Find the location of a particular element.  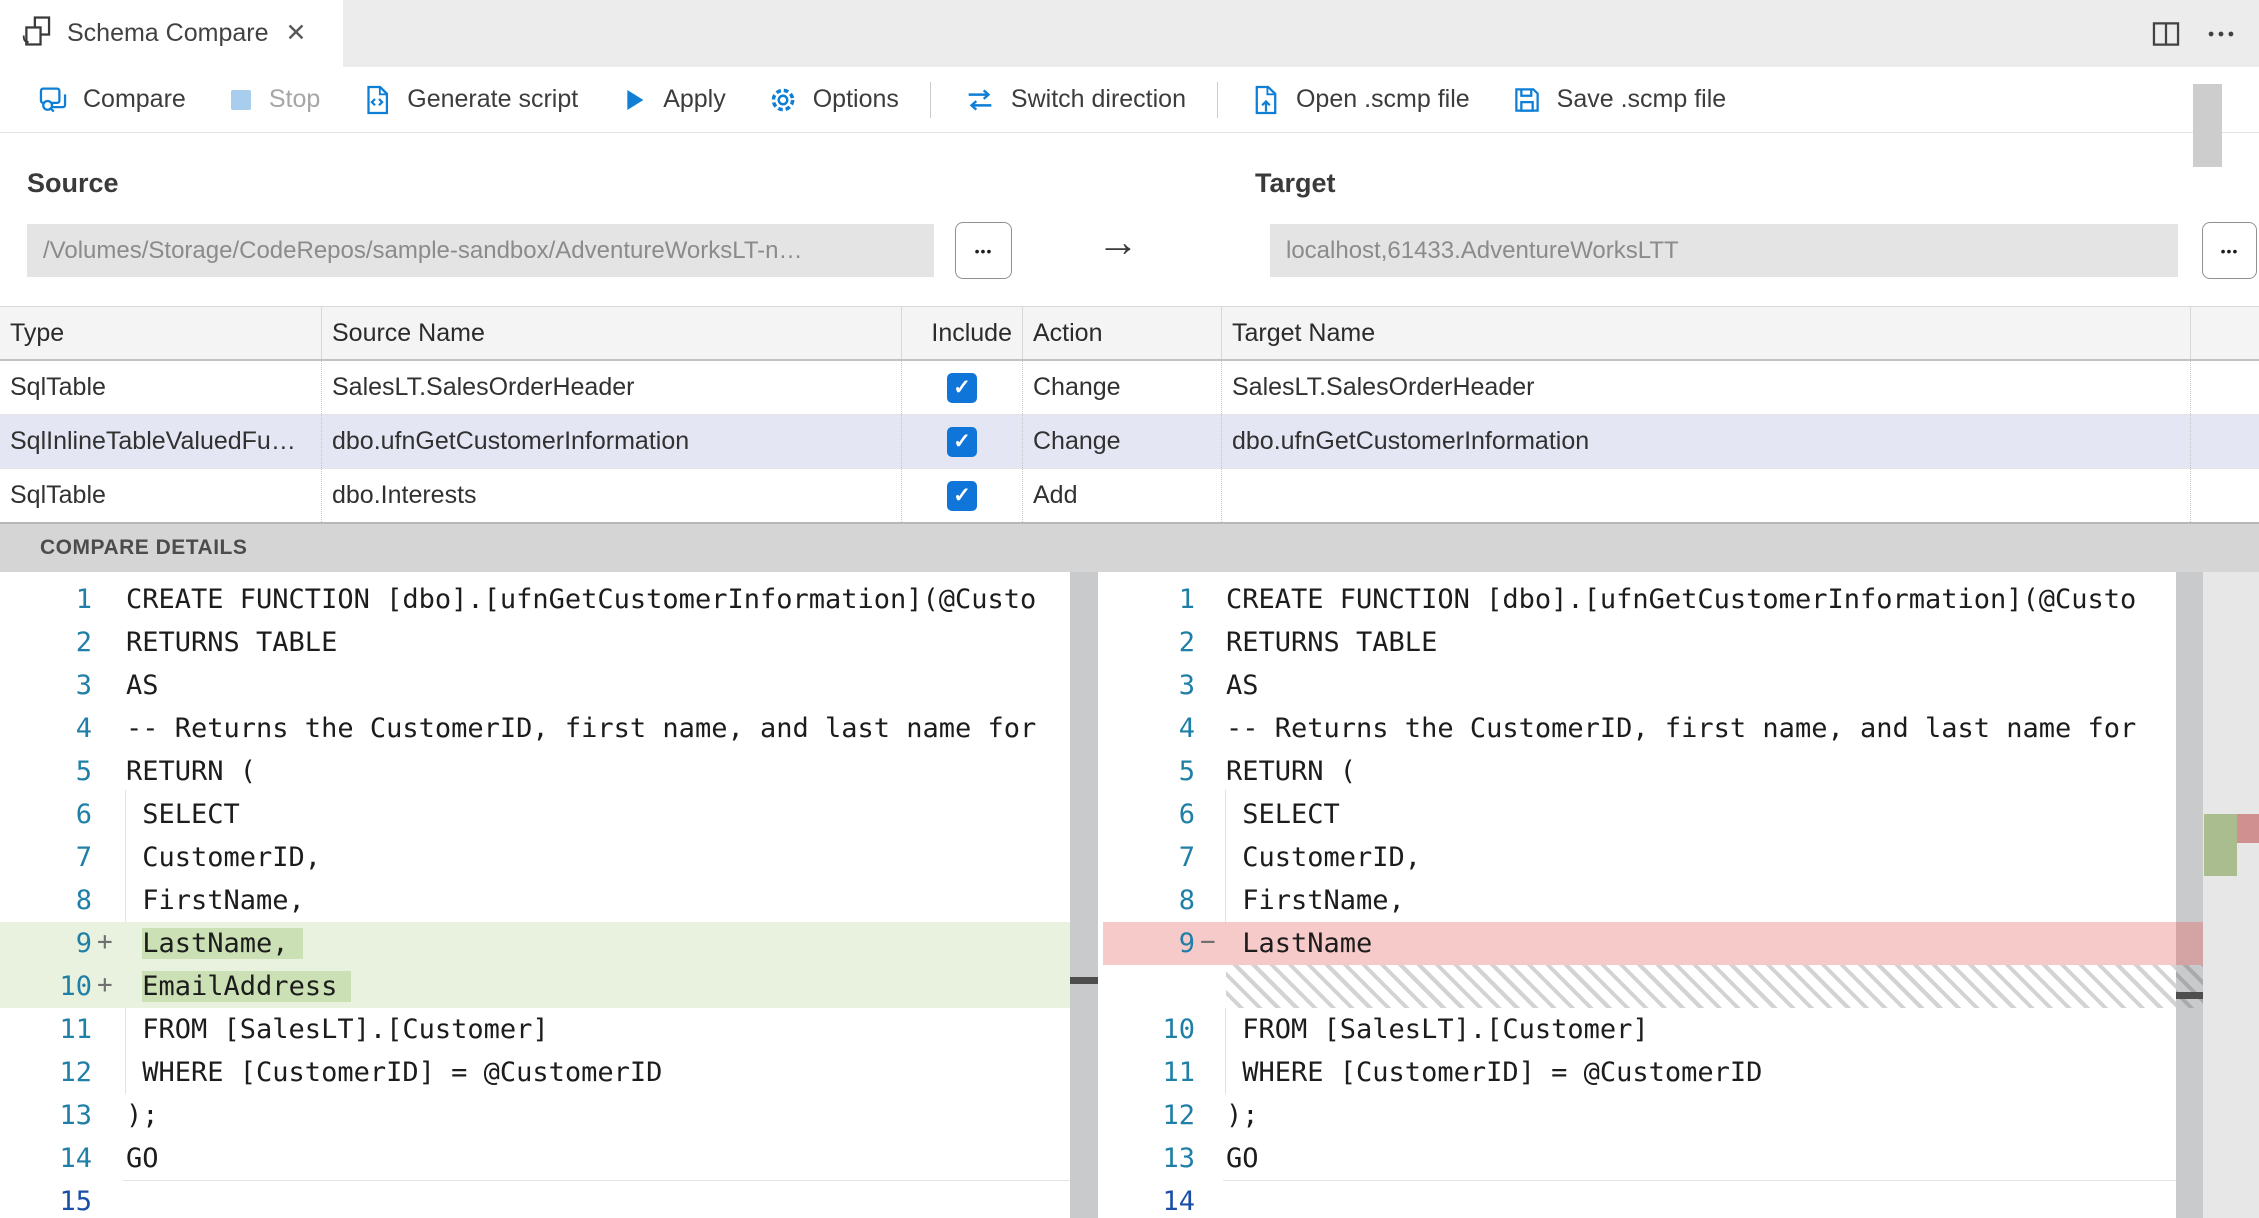

compare-details-header: COMPARE DETAILS is located at coordinates (1129, 548).